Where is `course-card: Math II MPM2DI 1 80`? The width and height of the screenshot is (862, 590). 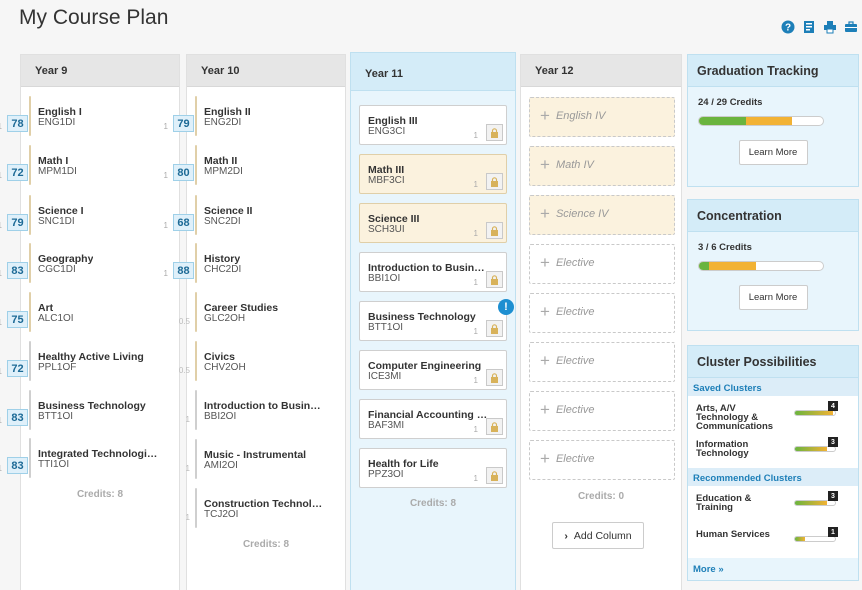
course-card: Math II MPM2DI 1 80 is located at coordinates (203, 165).